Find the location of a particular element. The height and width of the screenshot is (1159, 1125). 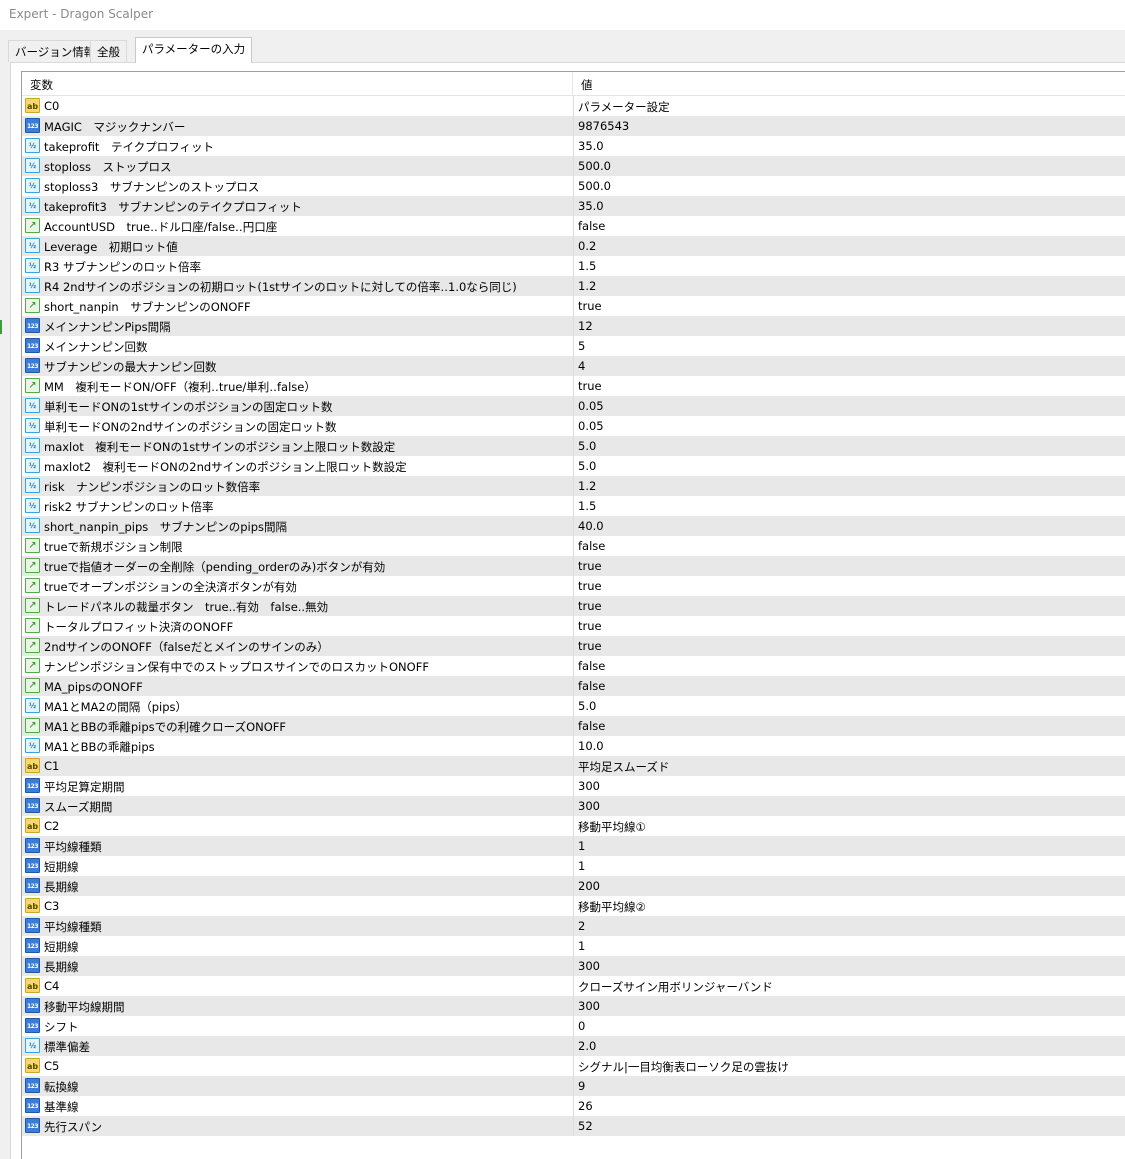

table-row: 123 平均線種類 2 is located at coordinates (573, 926).